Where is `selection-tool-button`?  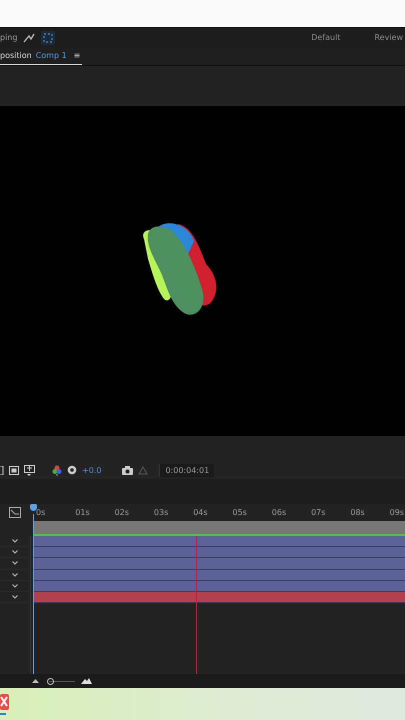 selection-tool-button is located at coordinates (48, 37).